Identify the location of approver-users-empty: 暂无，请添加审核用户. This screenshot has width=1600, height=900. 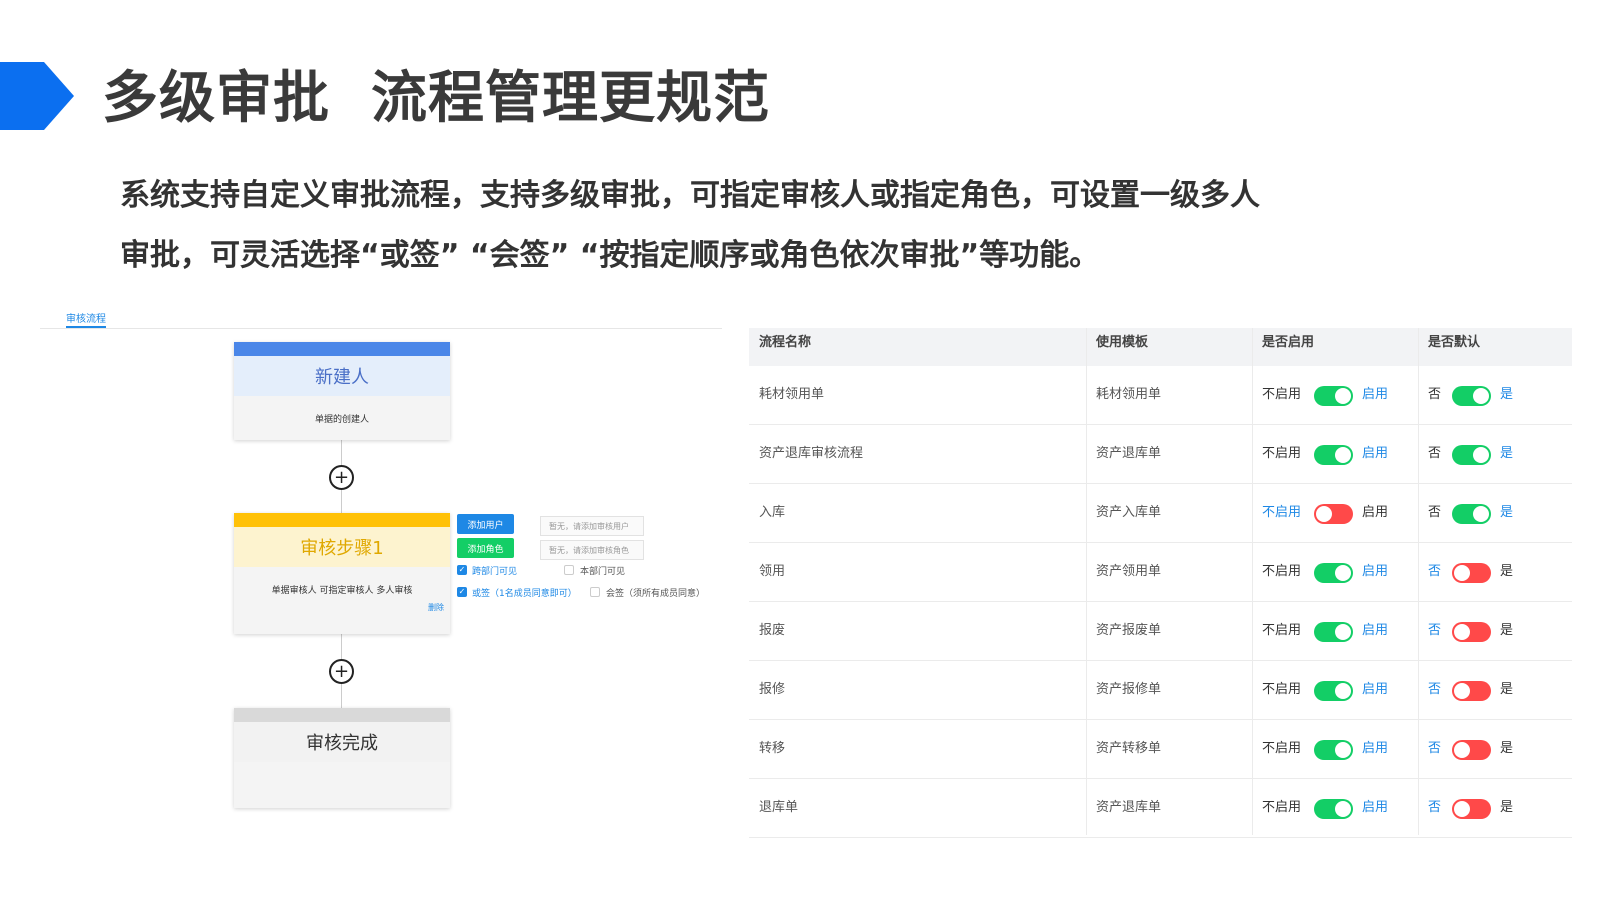
(592, 526).